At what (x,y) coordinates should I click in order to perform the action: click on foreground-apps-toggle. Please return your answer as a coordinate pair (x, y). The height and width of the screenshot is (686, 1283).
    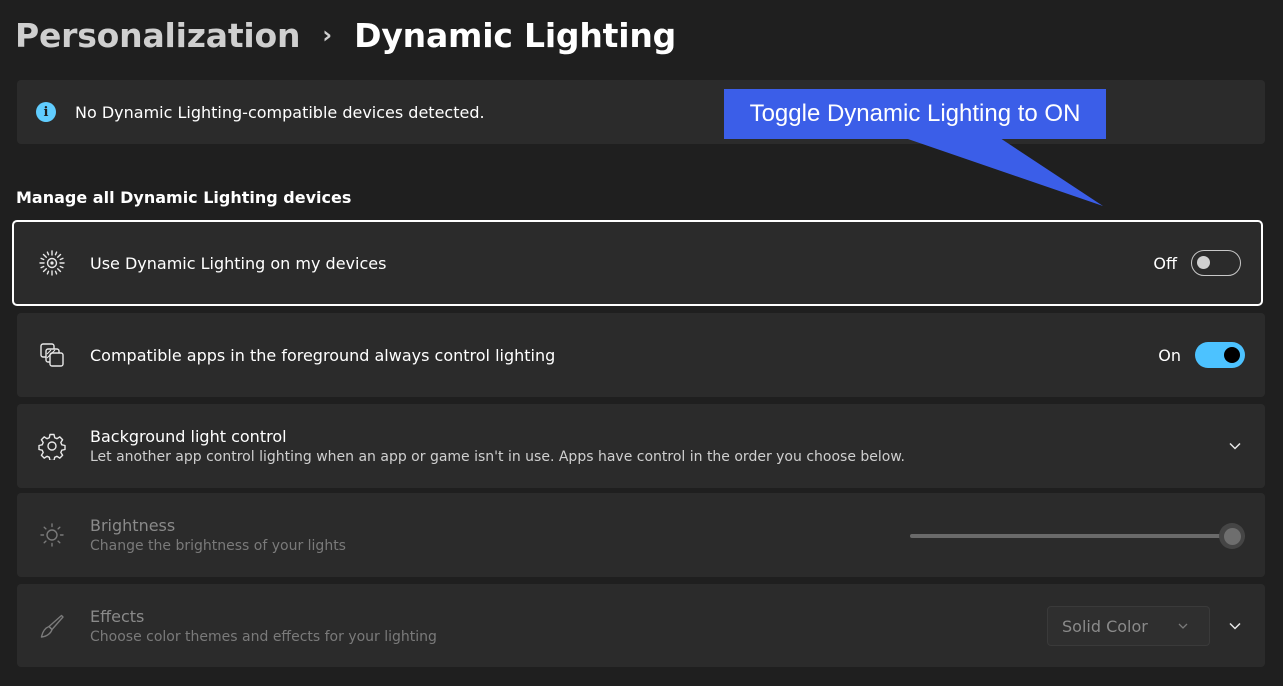
    Looking at the image, I should click on (1220, 355).